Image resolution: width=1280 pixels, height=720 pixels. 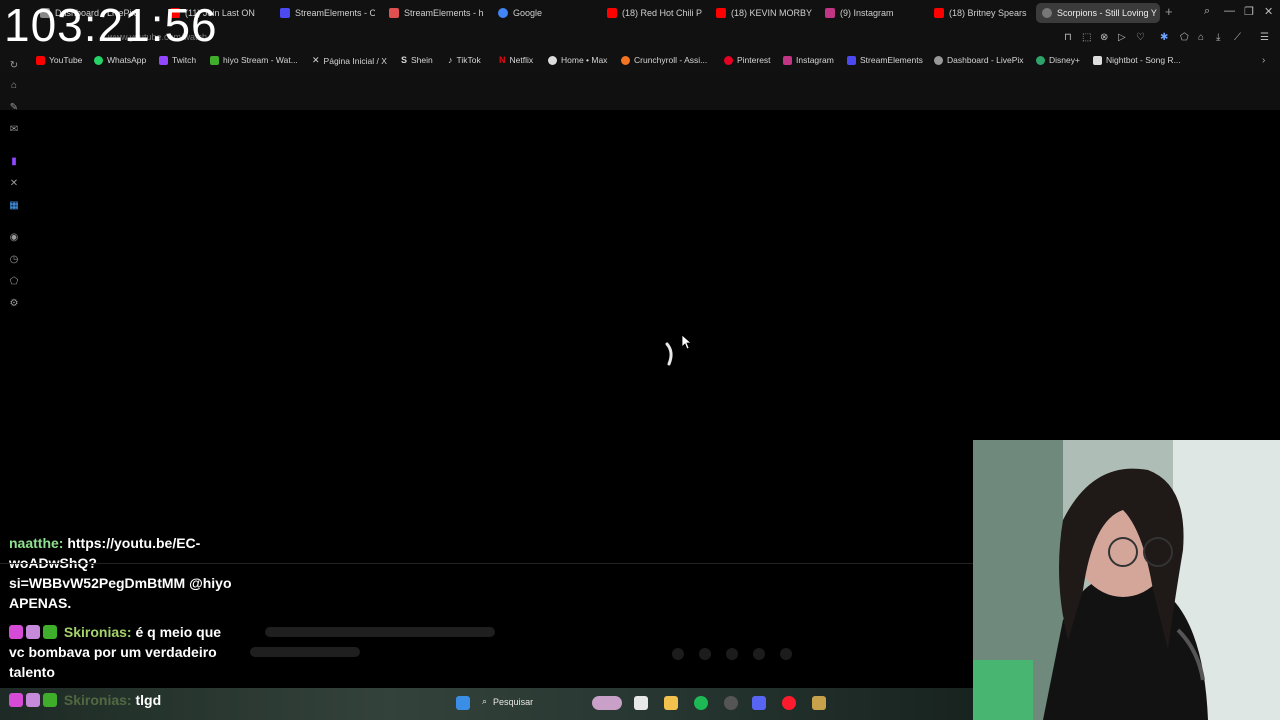 What do you see at coordinates (1263, 60) in the screenshot?
I see `chevron-right-icon: ›` at bounding box center [1263, 60].